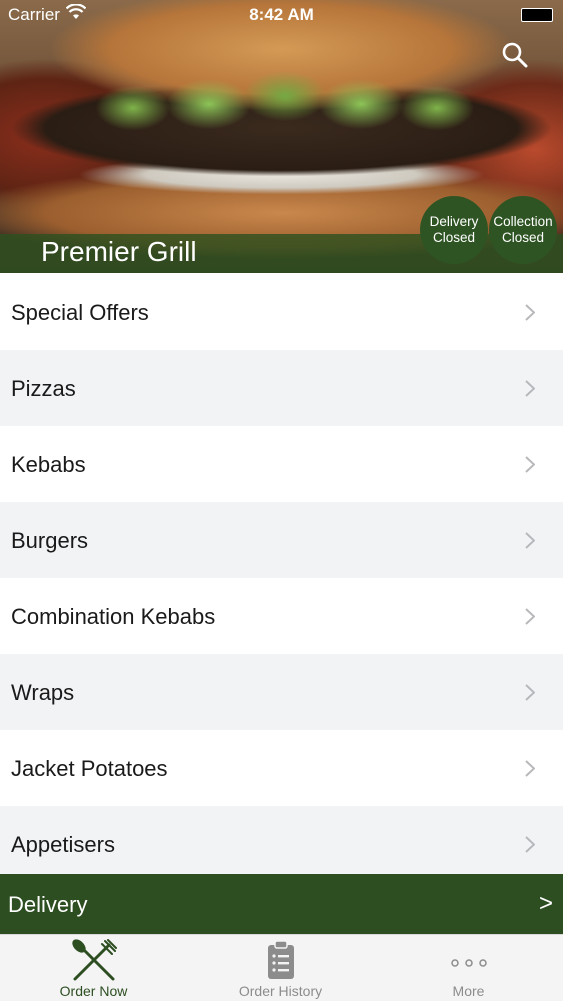 This screenshot has height=1001, width=563. I want to click on menu-item-label: Pizzas, so click(43, 388).